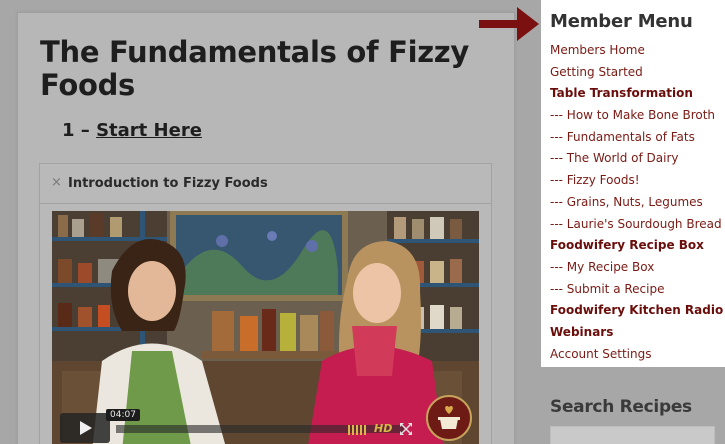  I want to click on menu-item: --- Fizzy Foods!, so click(636, 181).